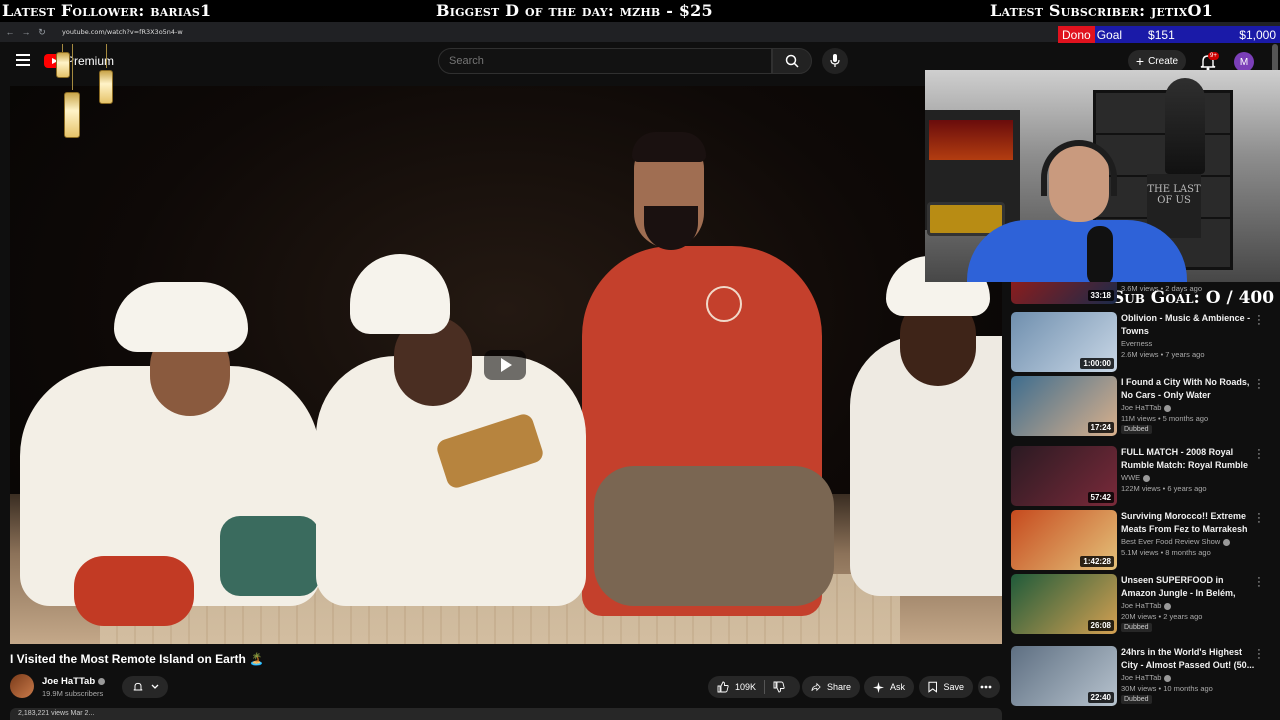 The width and height of the screenshot is (1280, 720). What do you see at coordinates (1130, 477) in the screenshot?
I see `recommendation-channel-name: WWE` at bounding box center [1130, 477].